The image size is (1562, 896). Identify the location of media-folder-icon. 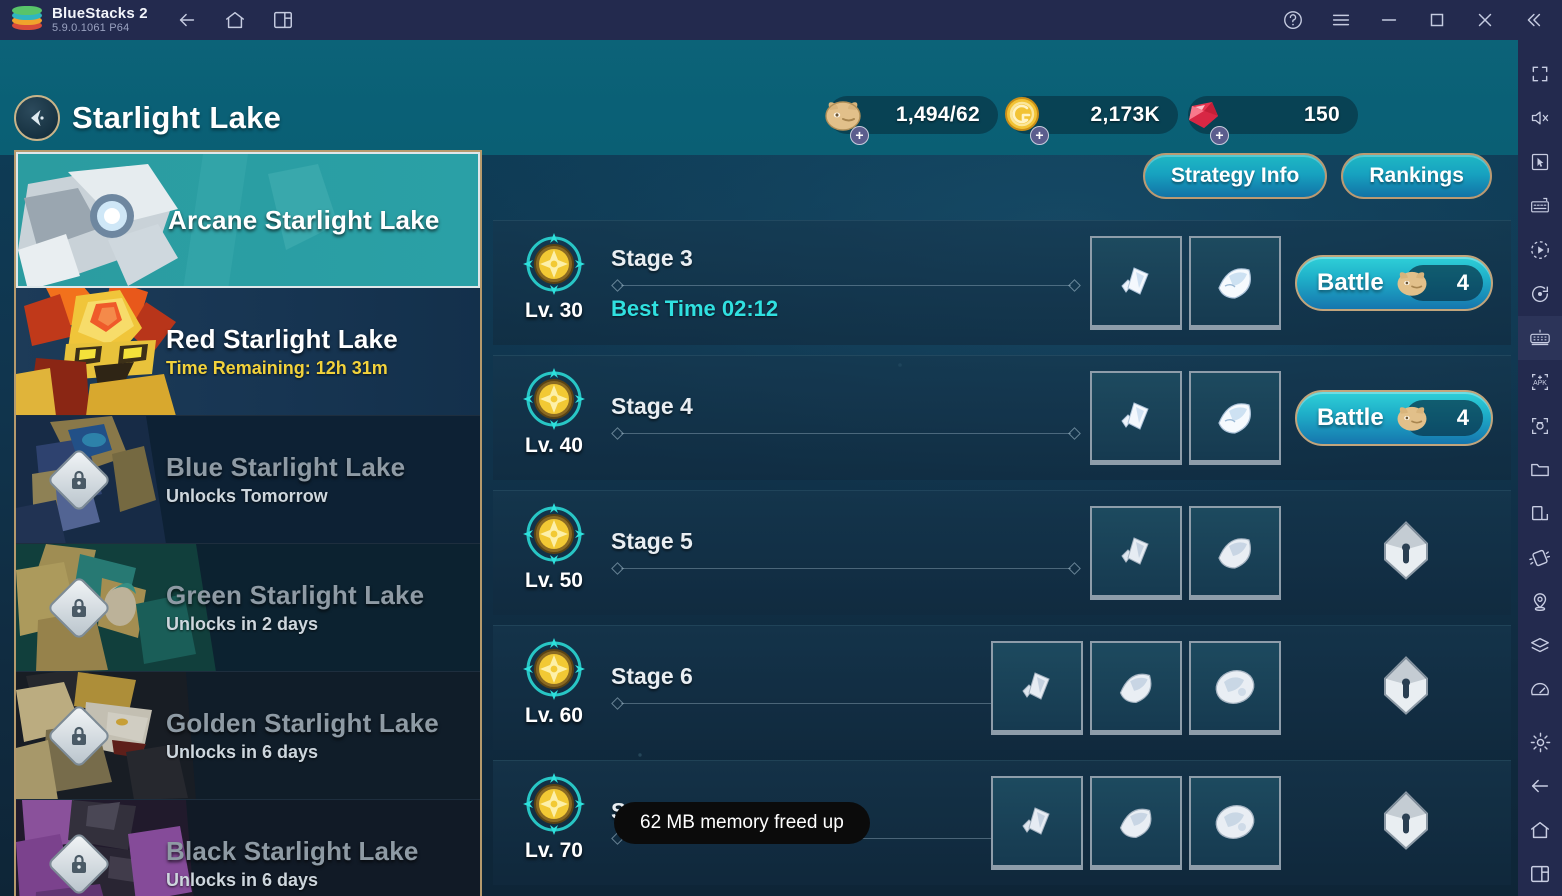
(1540, 470).